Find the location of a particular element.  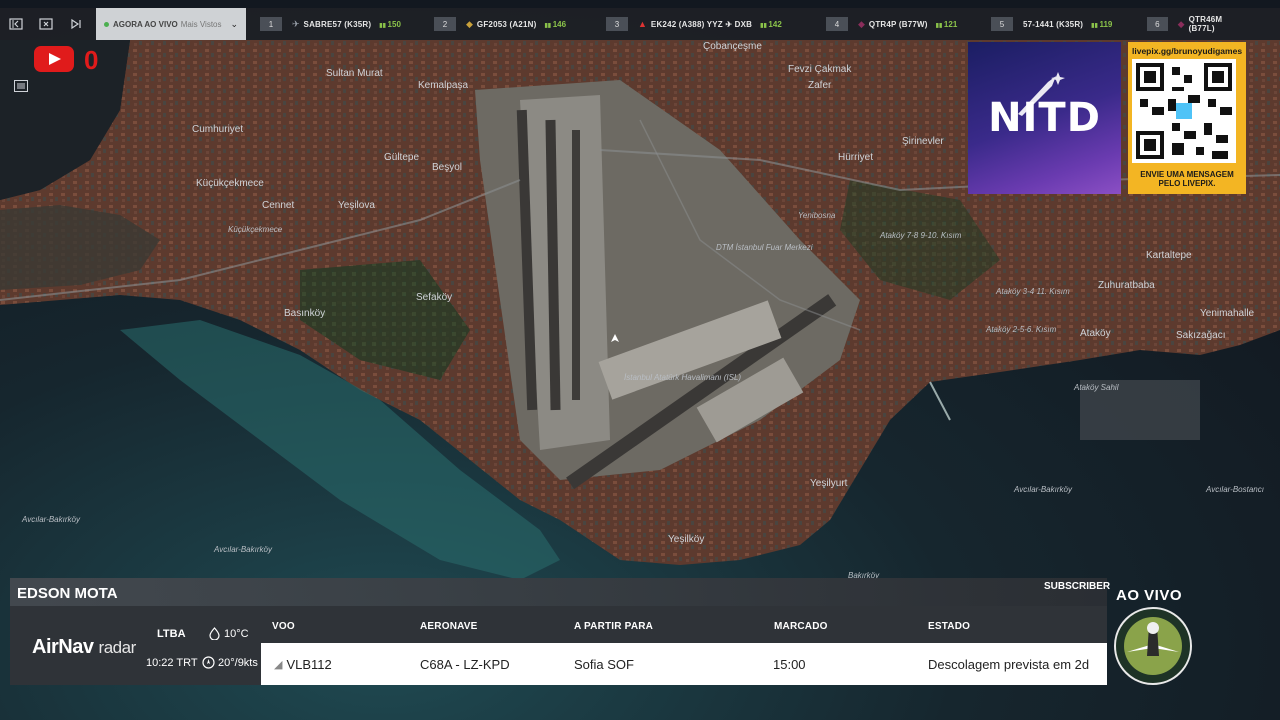

mode-sub-label: Mais Vistos is located at coordinates (201, 24).